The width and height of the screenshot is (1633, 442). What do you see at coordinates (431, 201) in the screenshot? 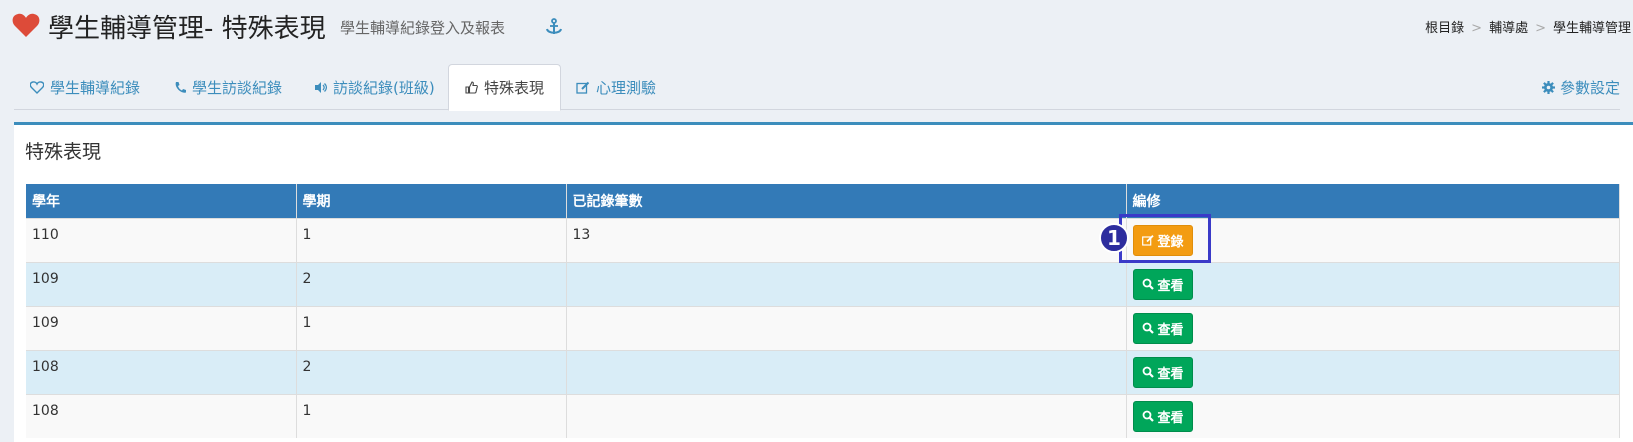
I see `column-header-term: 學期` at bounding box center [431, 201].